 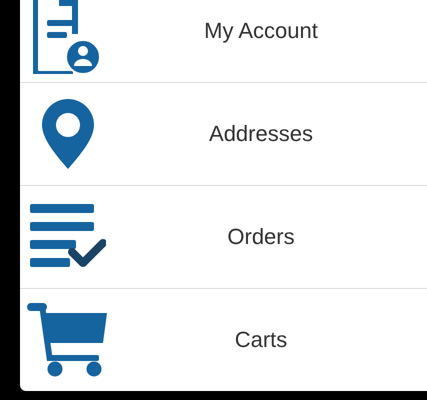 I want to click on checklist-icon, so click(x=68, y=237).